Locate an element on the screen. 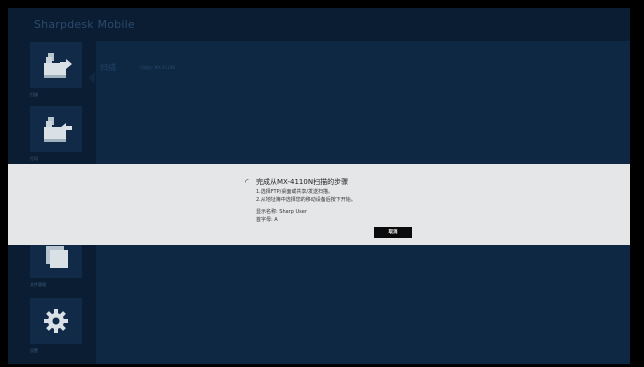  page-title: 扫描 is located at coordinates (108, 67).